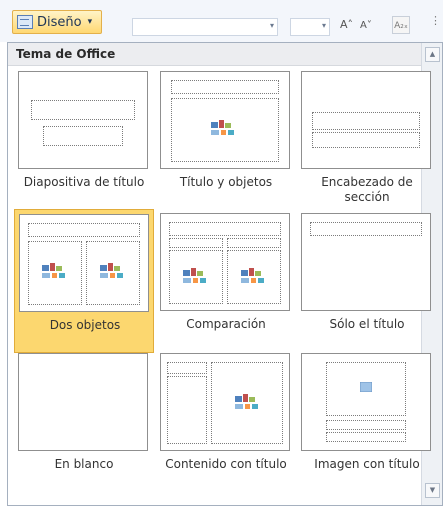 The height and width of the screenshot is (506, 443). I want to click on layout-tile-label: Título y objetos, so click(226, 182).